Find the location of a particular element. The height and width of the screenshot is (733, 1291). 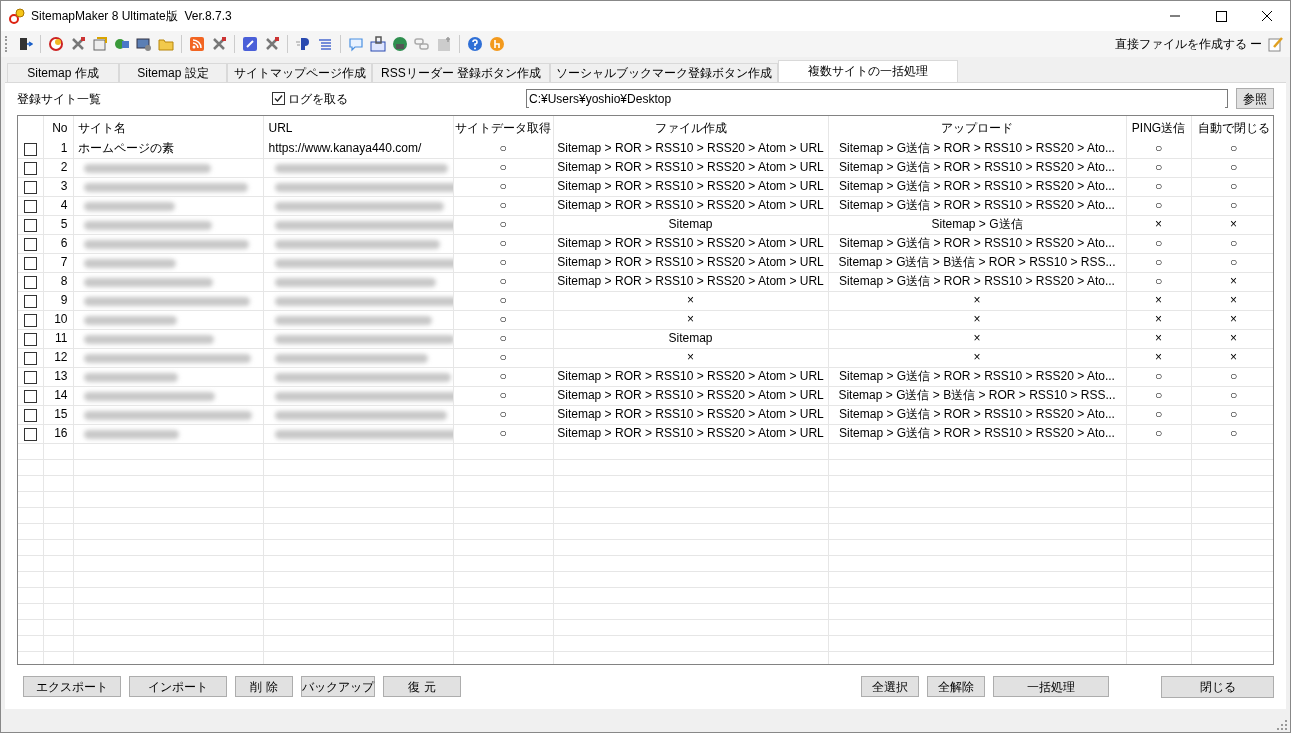

table-cell: 6 is located at coordinates (64, 243).